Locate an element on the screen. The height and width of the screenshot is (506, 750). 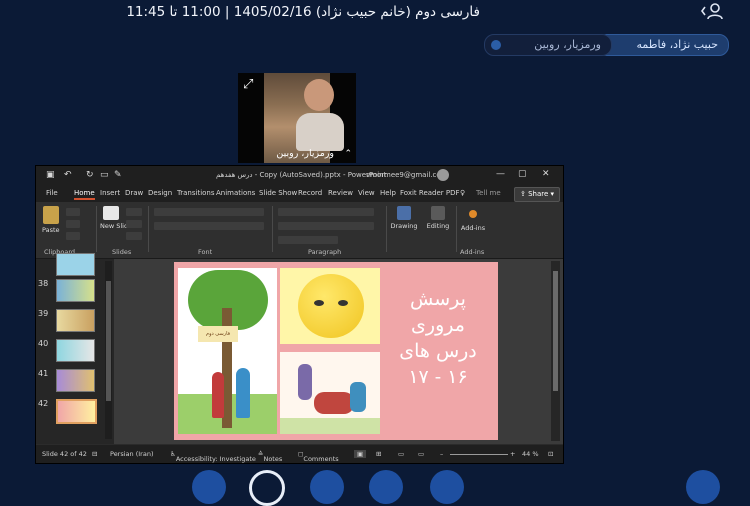
zoom-level: 44 % is located at coordinates (530, 454).